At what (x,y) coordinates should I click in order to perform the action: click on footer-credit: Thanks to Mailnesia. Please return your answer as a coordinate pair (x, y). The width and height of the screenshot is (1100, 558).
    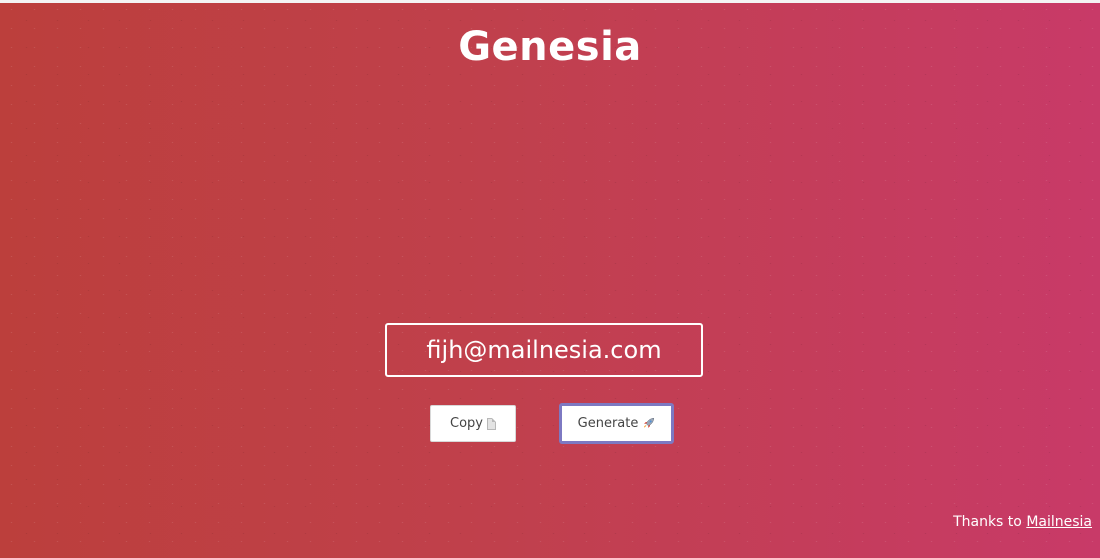
    Looking at the image, I should click on (1022, 522).